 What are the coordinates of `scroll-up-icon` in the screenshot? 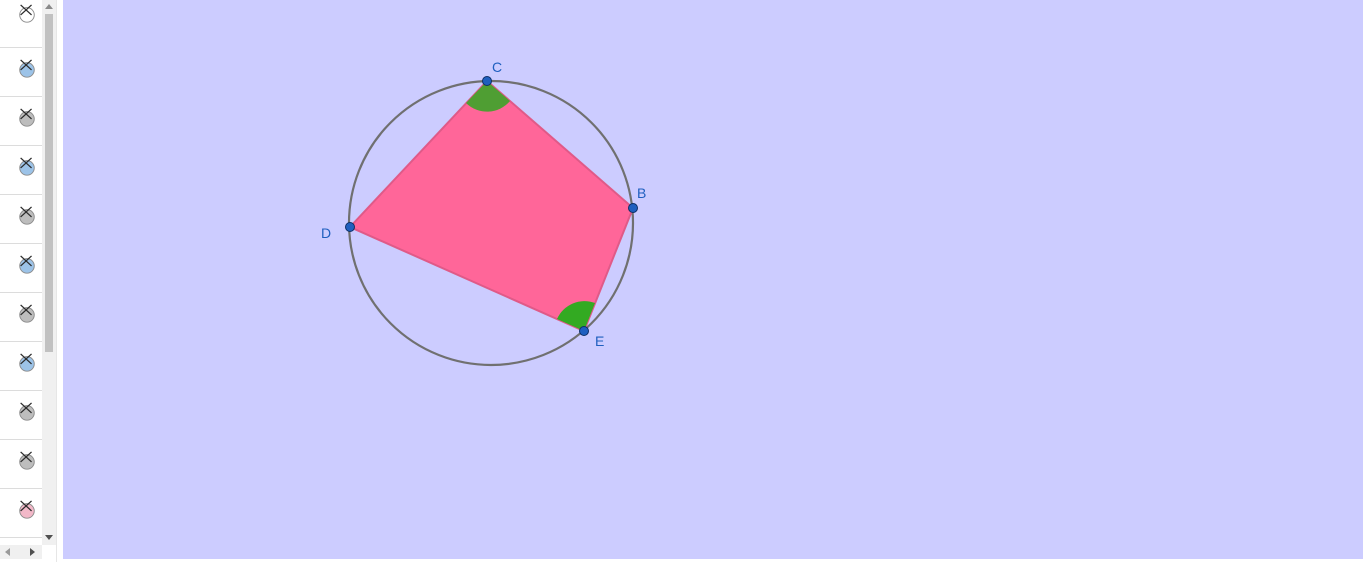 It's located at (49, 6).